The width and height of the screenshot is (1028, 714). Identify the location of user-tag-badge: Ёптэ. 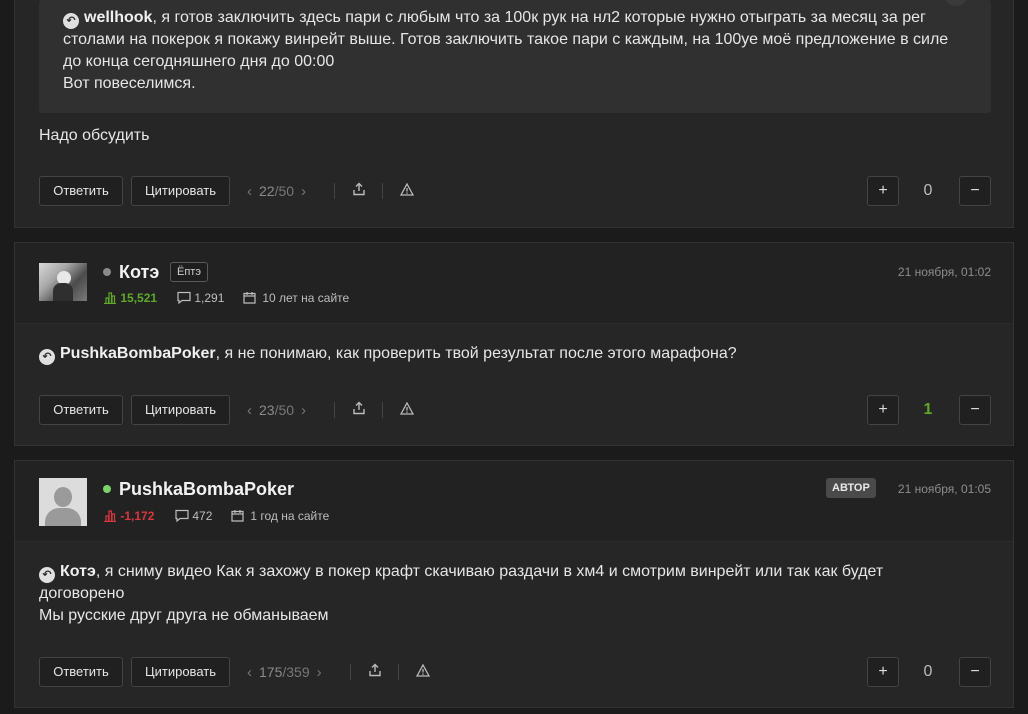
(189, 272).